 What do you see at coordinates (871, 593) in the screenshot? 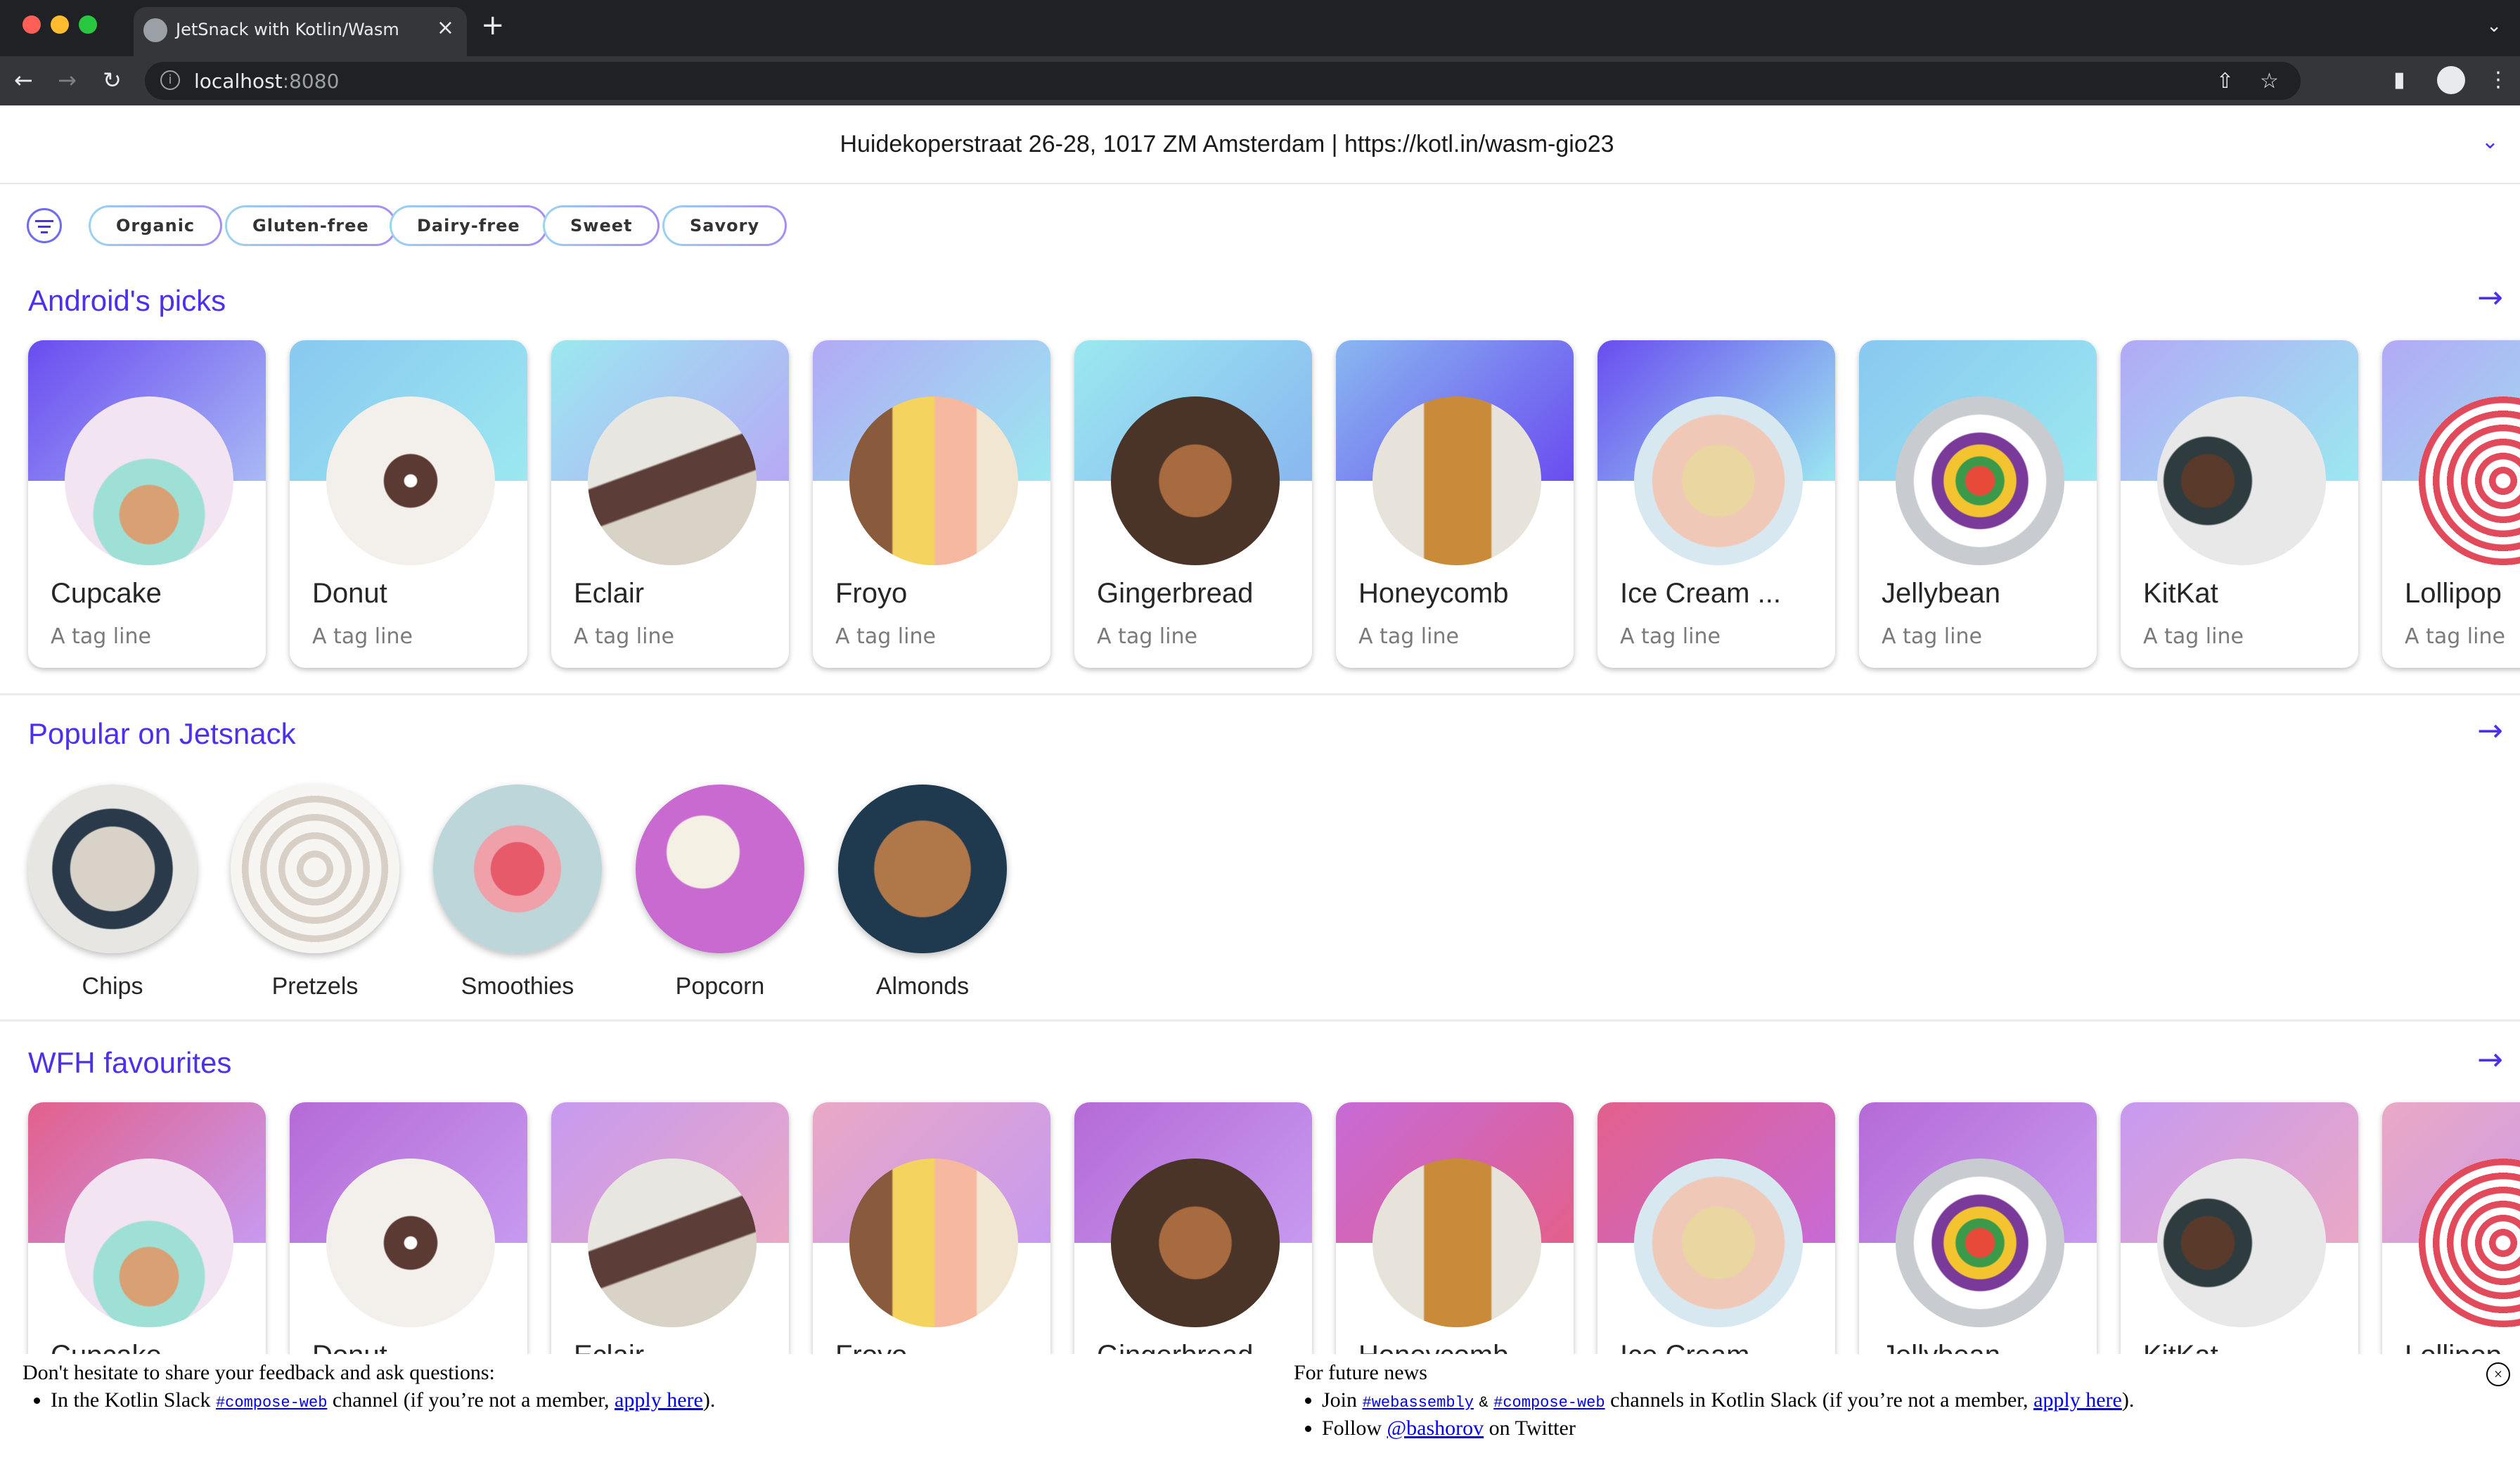
I see `snack-name: Froyo` at bounding box center [871, 593].